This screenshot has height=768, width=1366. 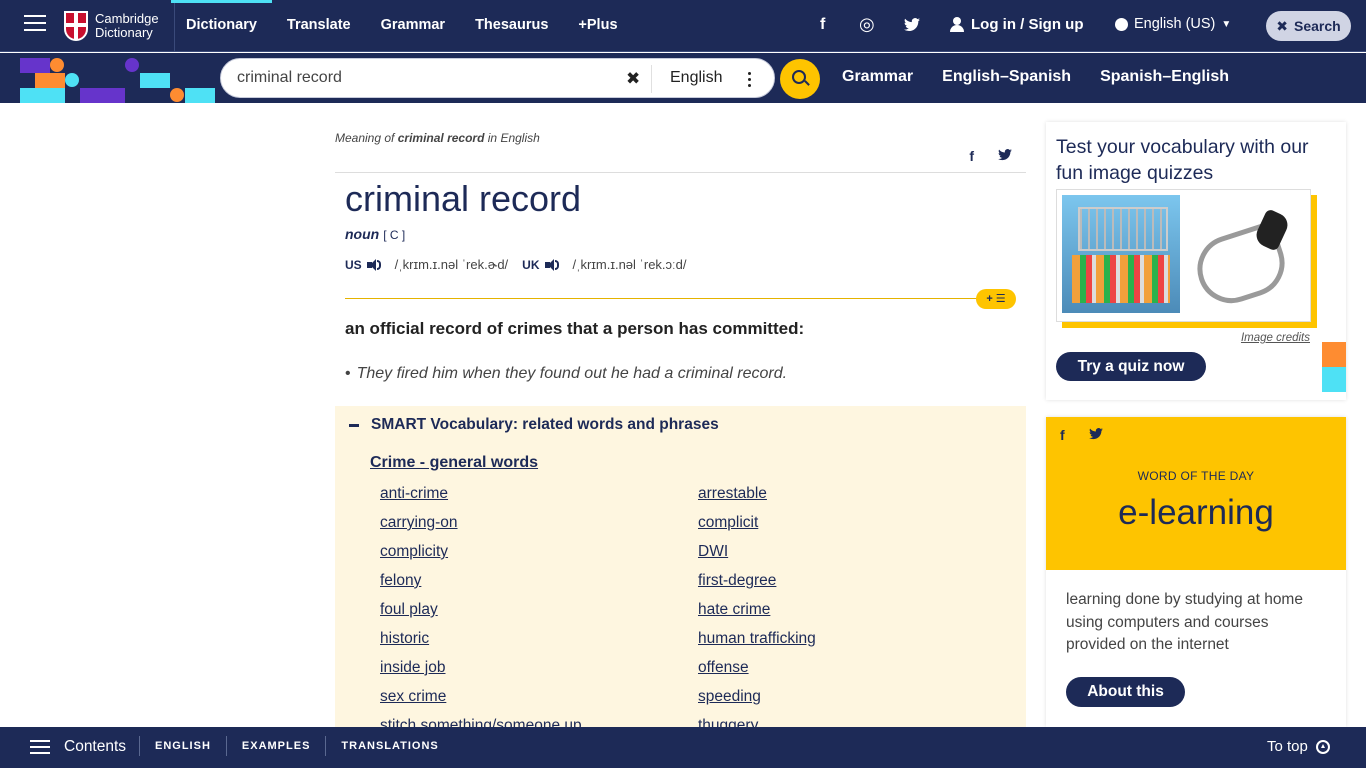 What do you see at coordinates (665, 298) in the screenshot?
I see `sense-divider` at bounding box center [665, 298].